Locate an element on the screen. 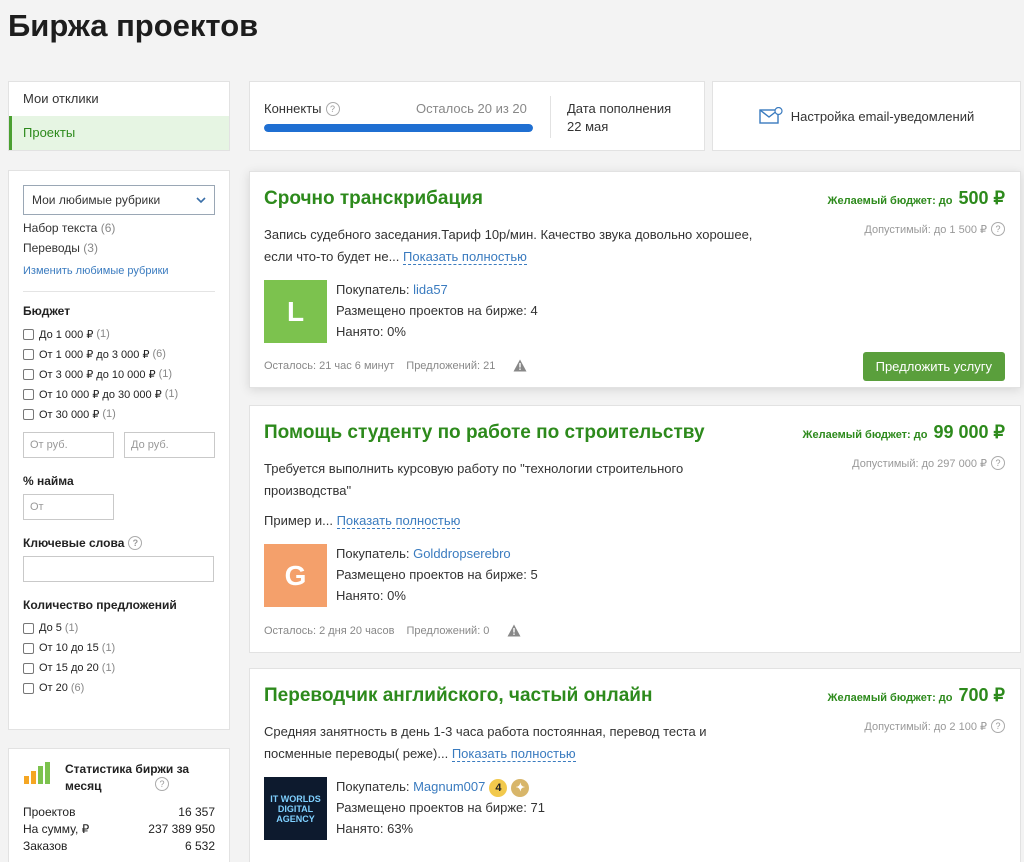  avatar: IT WORLDS DIGITAL AGENCY is located at coordinates (295, 808).